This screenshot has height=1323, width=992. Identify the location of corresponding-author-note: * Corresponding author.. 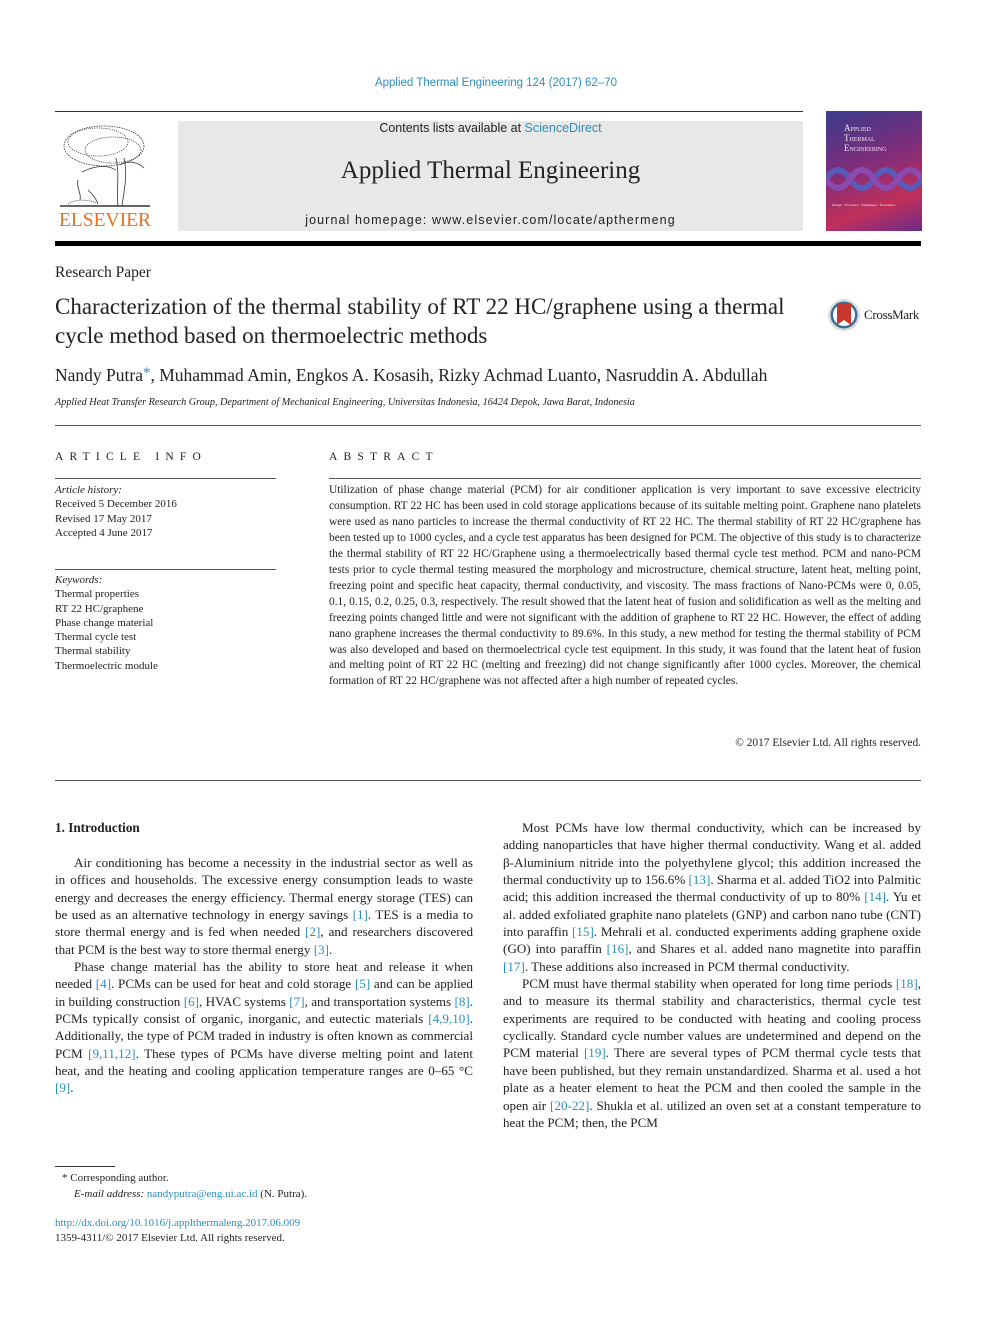
(181, 1178).